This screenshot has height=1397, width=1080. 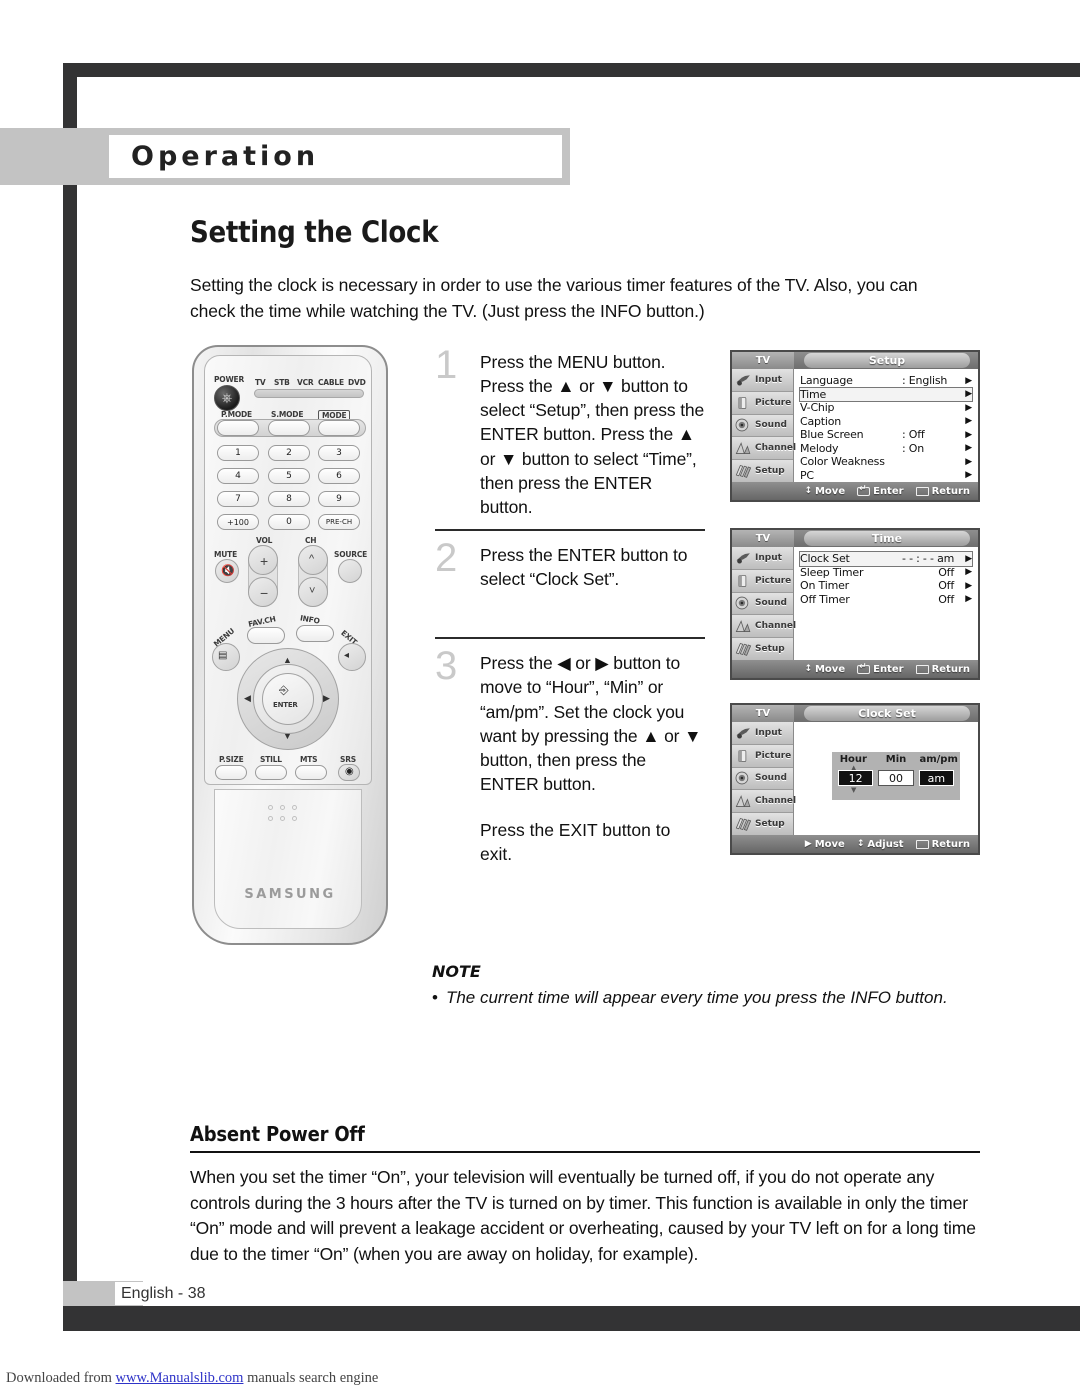 I want to click on smode-button, so click(x=289, y=428).